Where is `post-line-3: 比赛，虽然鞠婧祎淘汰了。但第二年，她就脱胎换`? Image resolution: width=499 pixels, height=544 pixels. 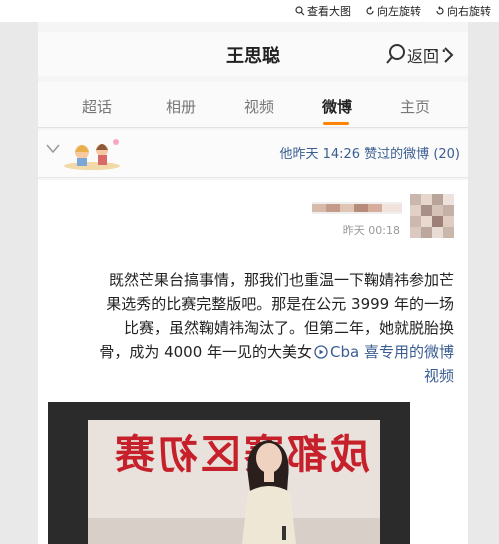 post-line-3: 比赛，虽然鞠婧祎淘汰了。但第二年，她就脱胎换 is located at coordinates (288, 328).